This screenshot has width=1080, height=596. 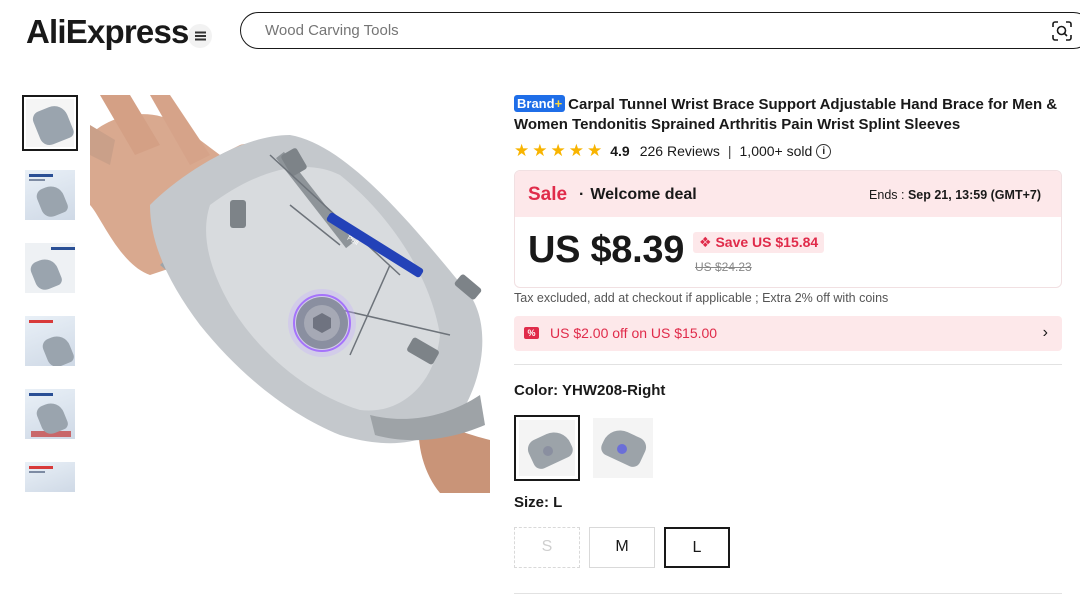 I want to click on search-bar, so click(x=660, y=30).